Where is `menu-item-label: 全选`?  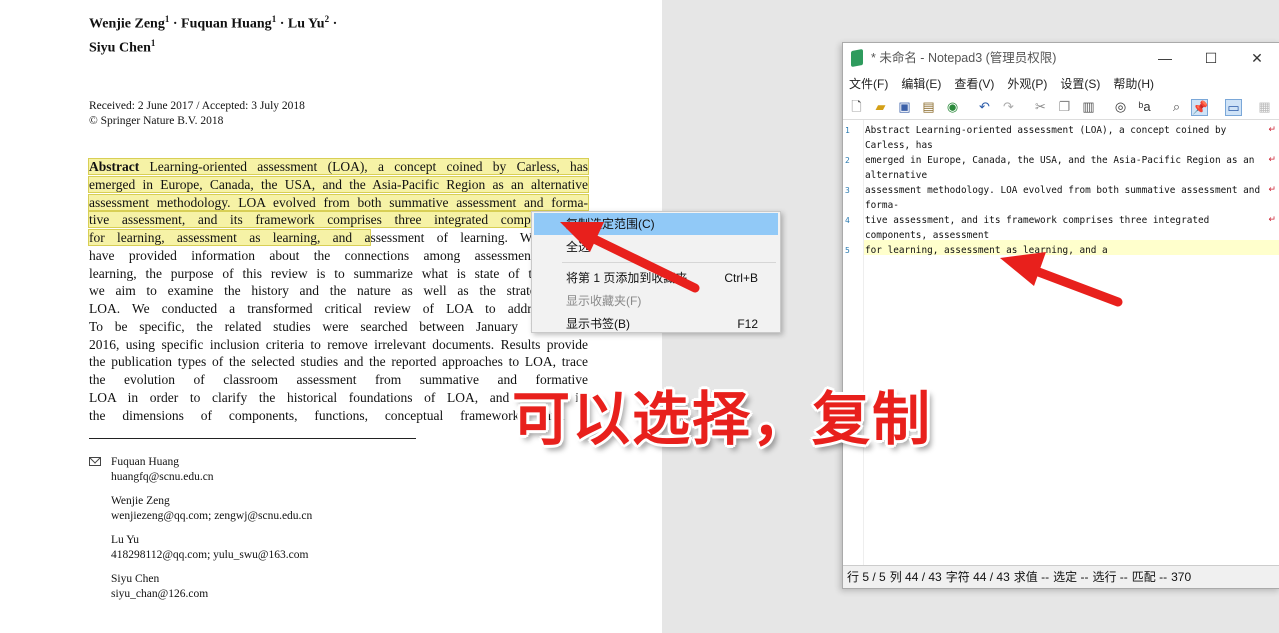
menu-item-label: 全选 is located at coordinates (578, 247).